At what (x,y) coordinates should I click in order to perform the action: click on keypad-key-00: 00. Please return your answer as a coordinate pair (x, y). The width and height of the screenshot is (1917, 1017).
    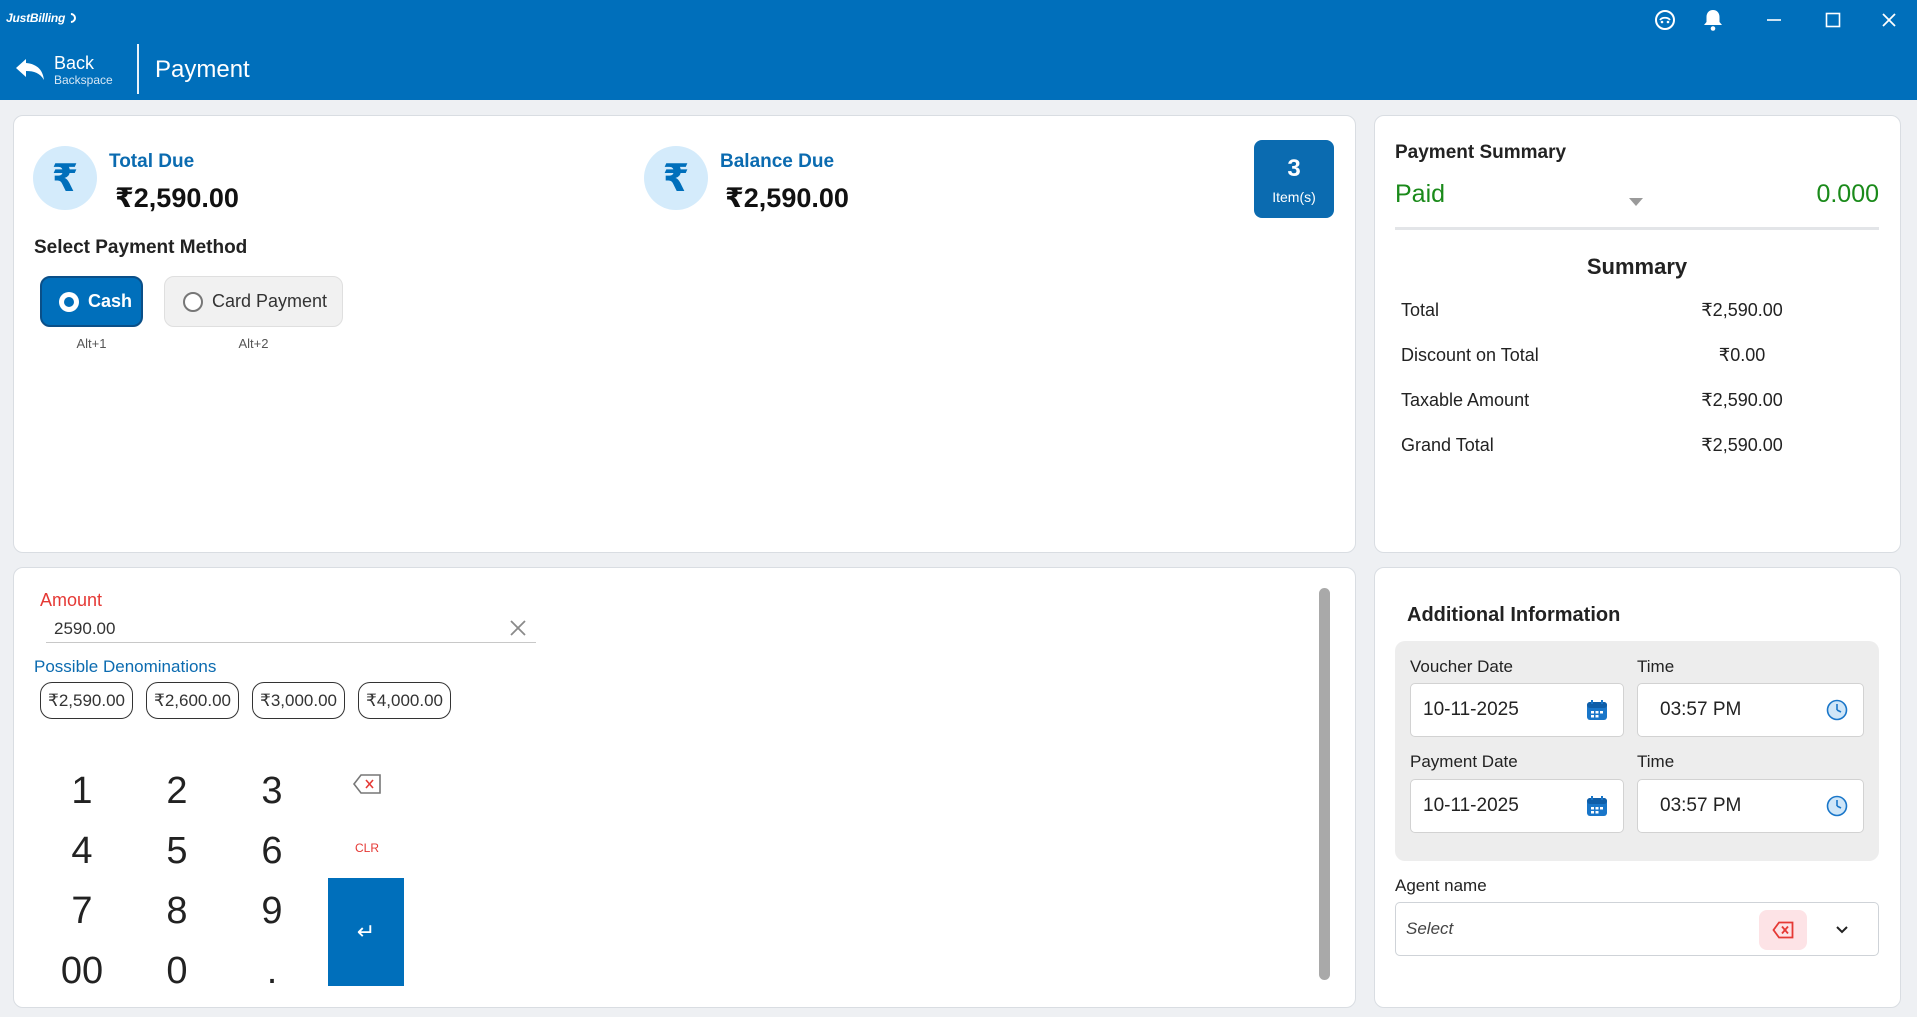
    Looking at the image, I should click on (82, 971).